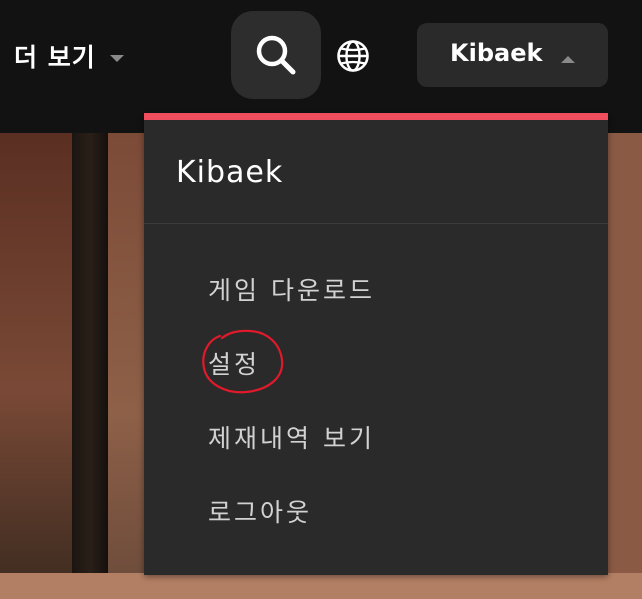  I want to click on caret-down-icon, so click(116, 58).